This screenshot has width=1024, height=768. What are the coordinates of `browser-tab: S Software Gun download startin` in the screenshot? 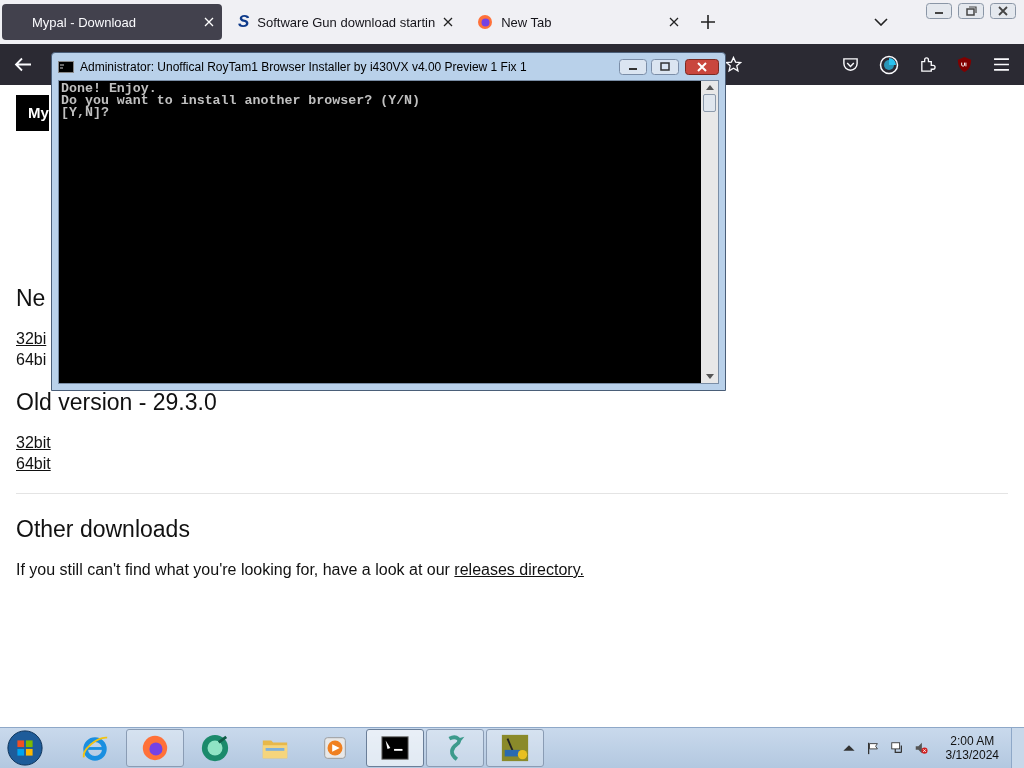 It's located at (345, 22).